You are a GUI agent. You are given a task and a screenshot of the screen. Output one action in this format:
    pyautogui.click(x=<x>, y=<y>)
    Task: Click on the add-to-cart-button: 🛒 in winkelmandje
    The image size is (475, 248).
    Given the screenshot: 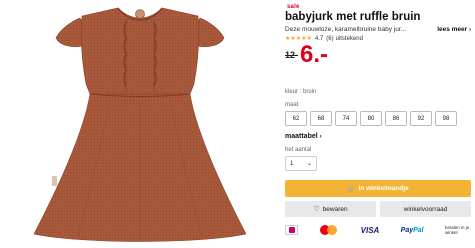 What is the action you would take?
    pyautogui.click(x=378, y=188)
    